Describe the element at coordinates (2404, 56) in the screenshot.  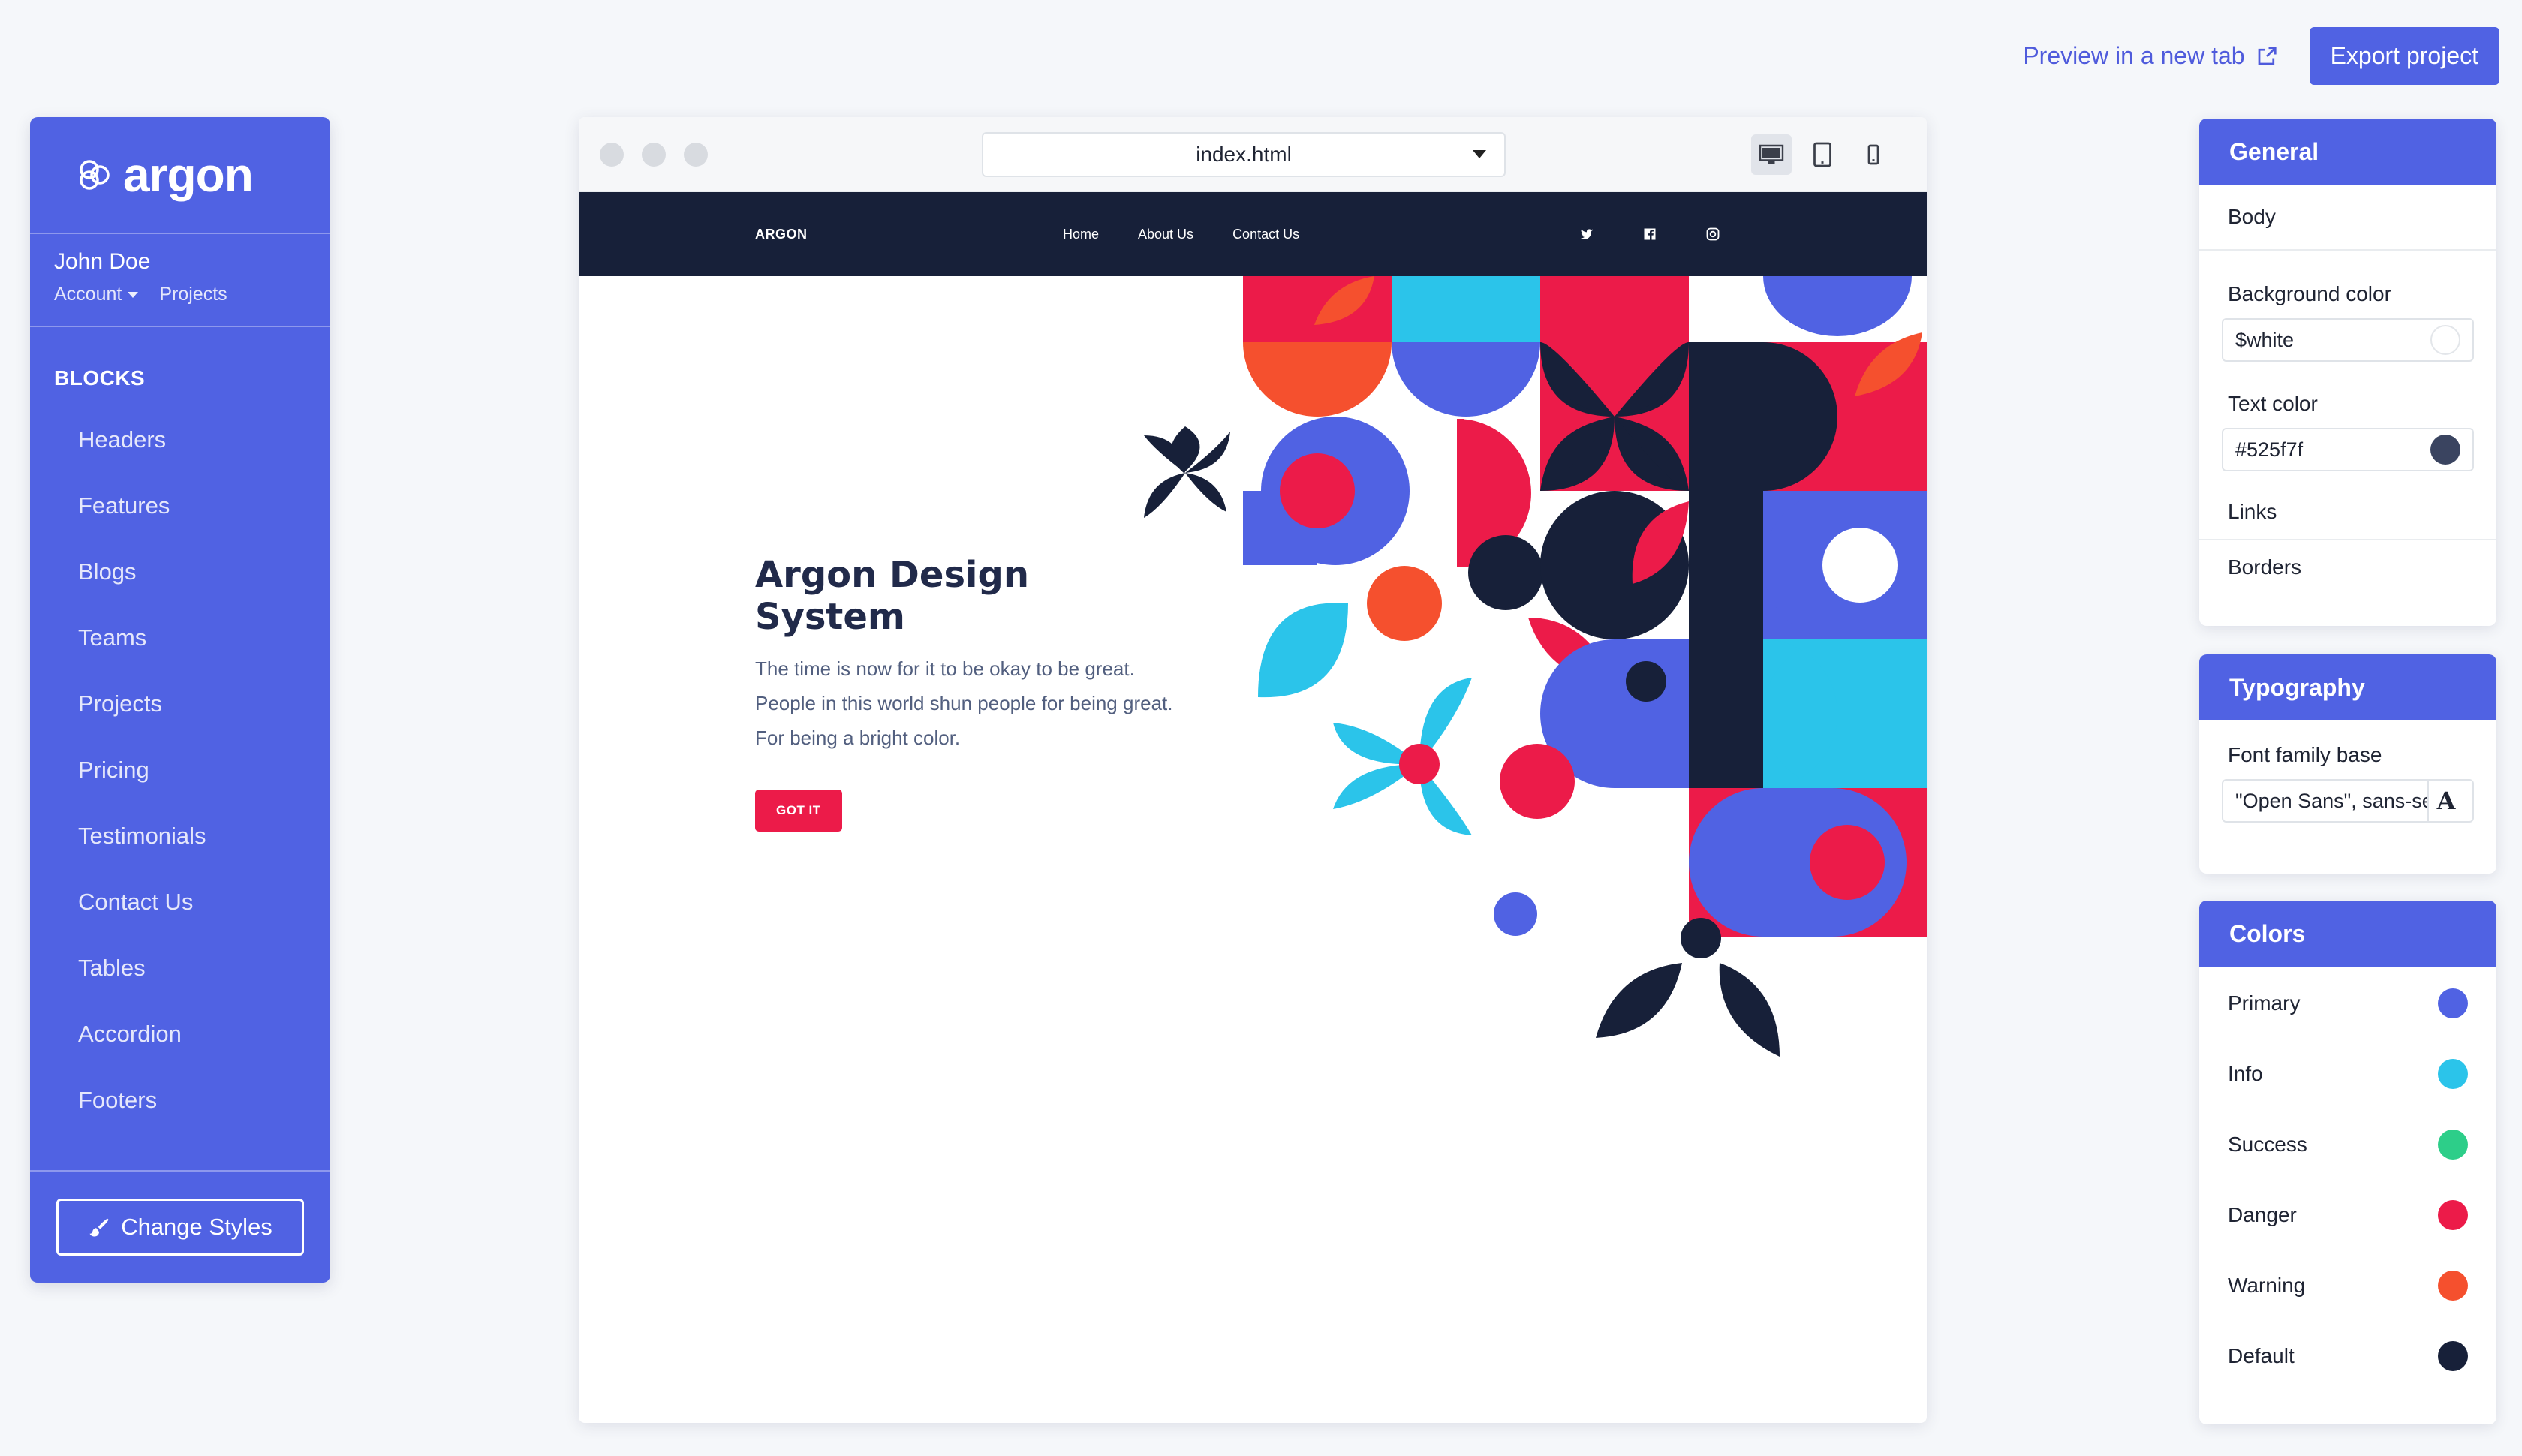
I see `export-project-button: Export project` at that location.